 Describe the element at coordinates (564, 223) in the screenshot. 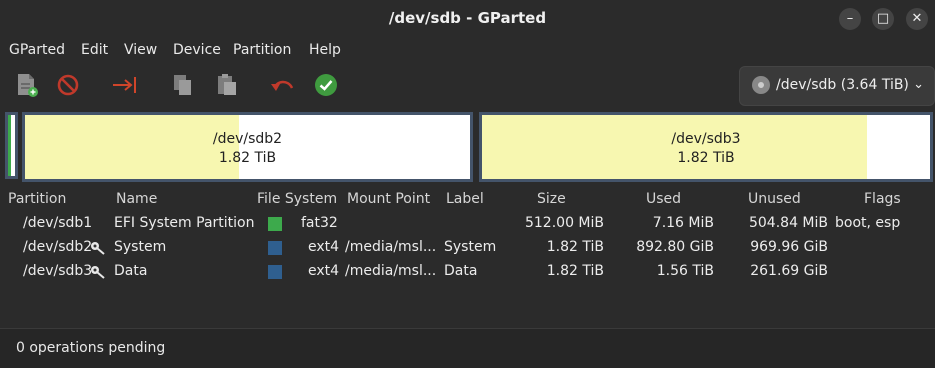

I see `cell-size: 512.00 MiB` at that location.